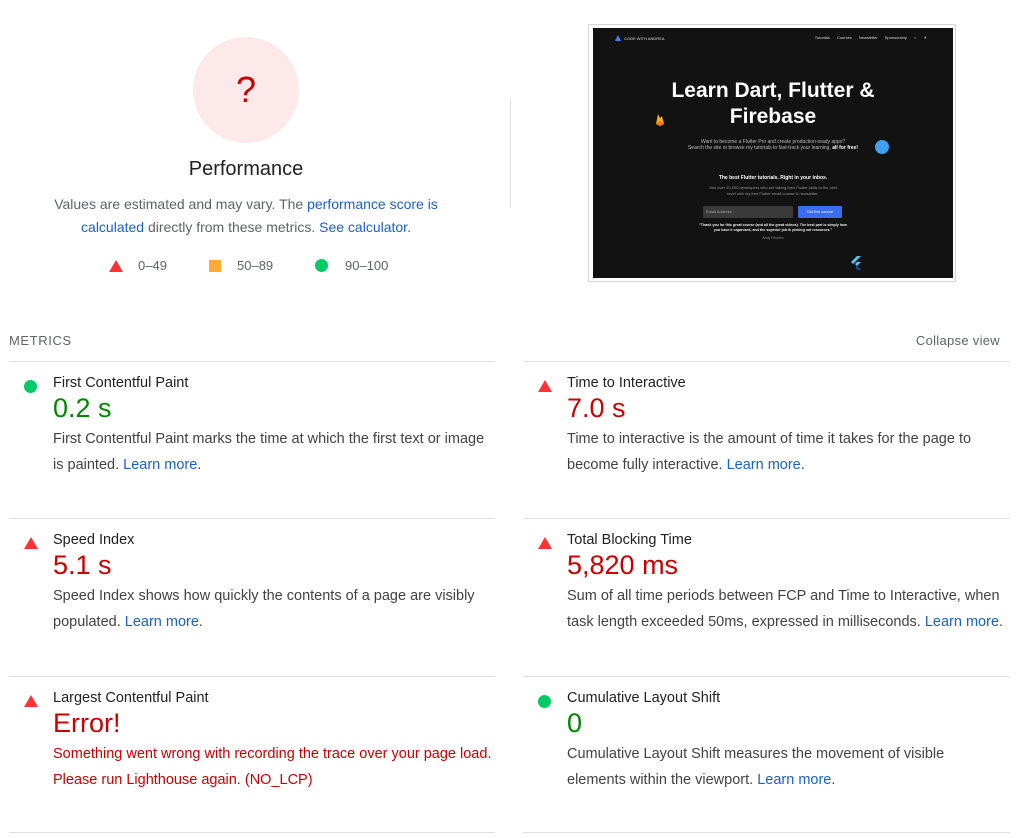  What do you see at coordinates (773, 104) in the screenshot?
I see `thumb-headline: Learn Dart, Flutter & Firebase` at bounding box center [773, 104].